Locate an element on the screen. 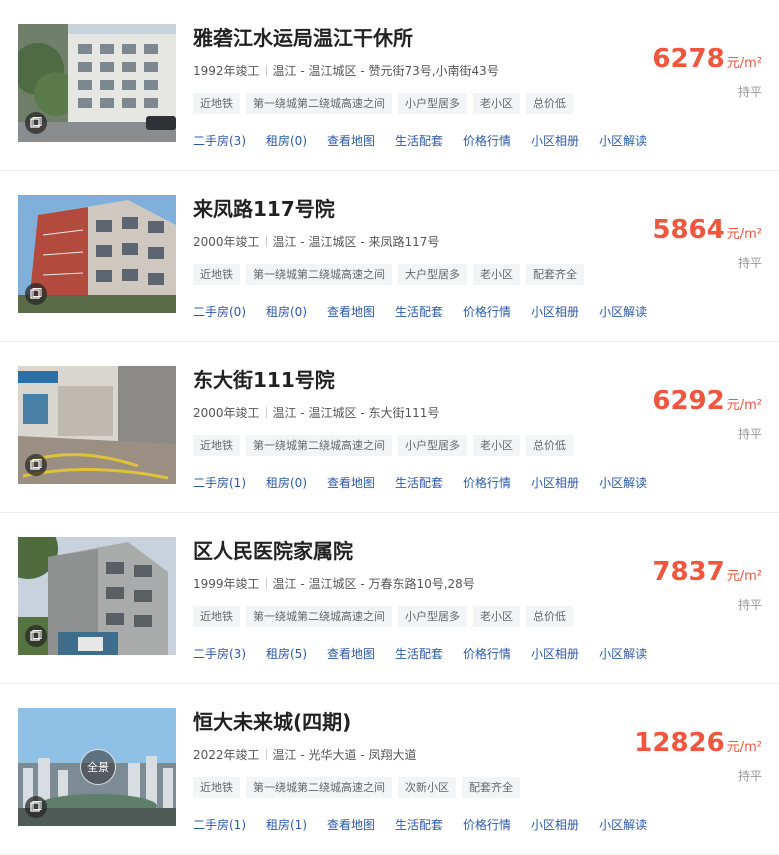 The image size is (779, 855). average-price: 12826 元/m² is located at coordinates (698, 743).